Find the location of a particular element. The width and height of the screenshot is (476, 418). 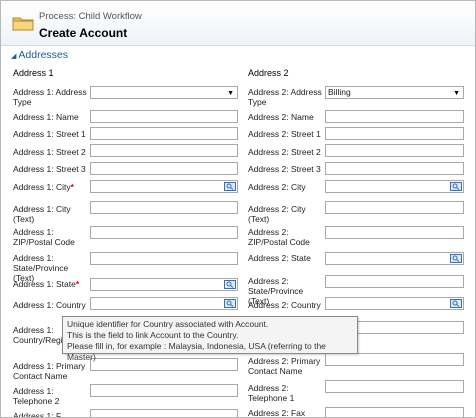

address-1-state-lookup is located at coordinates (164, 284).